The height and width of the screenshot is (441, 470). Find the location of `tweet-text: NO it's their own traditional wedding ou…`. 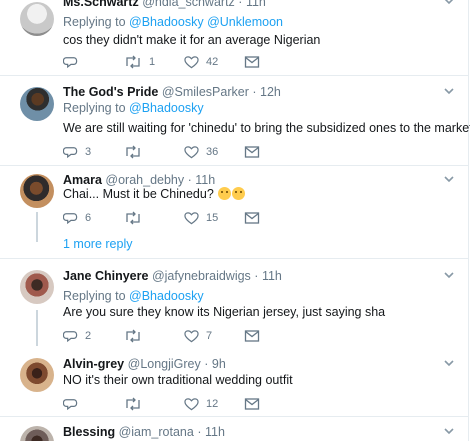

tweet-text: NO it's their own traditional wedding ou… is located at coordinates (178, 380).